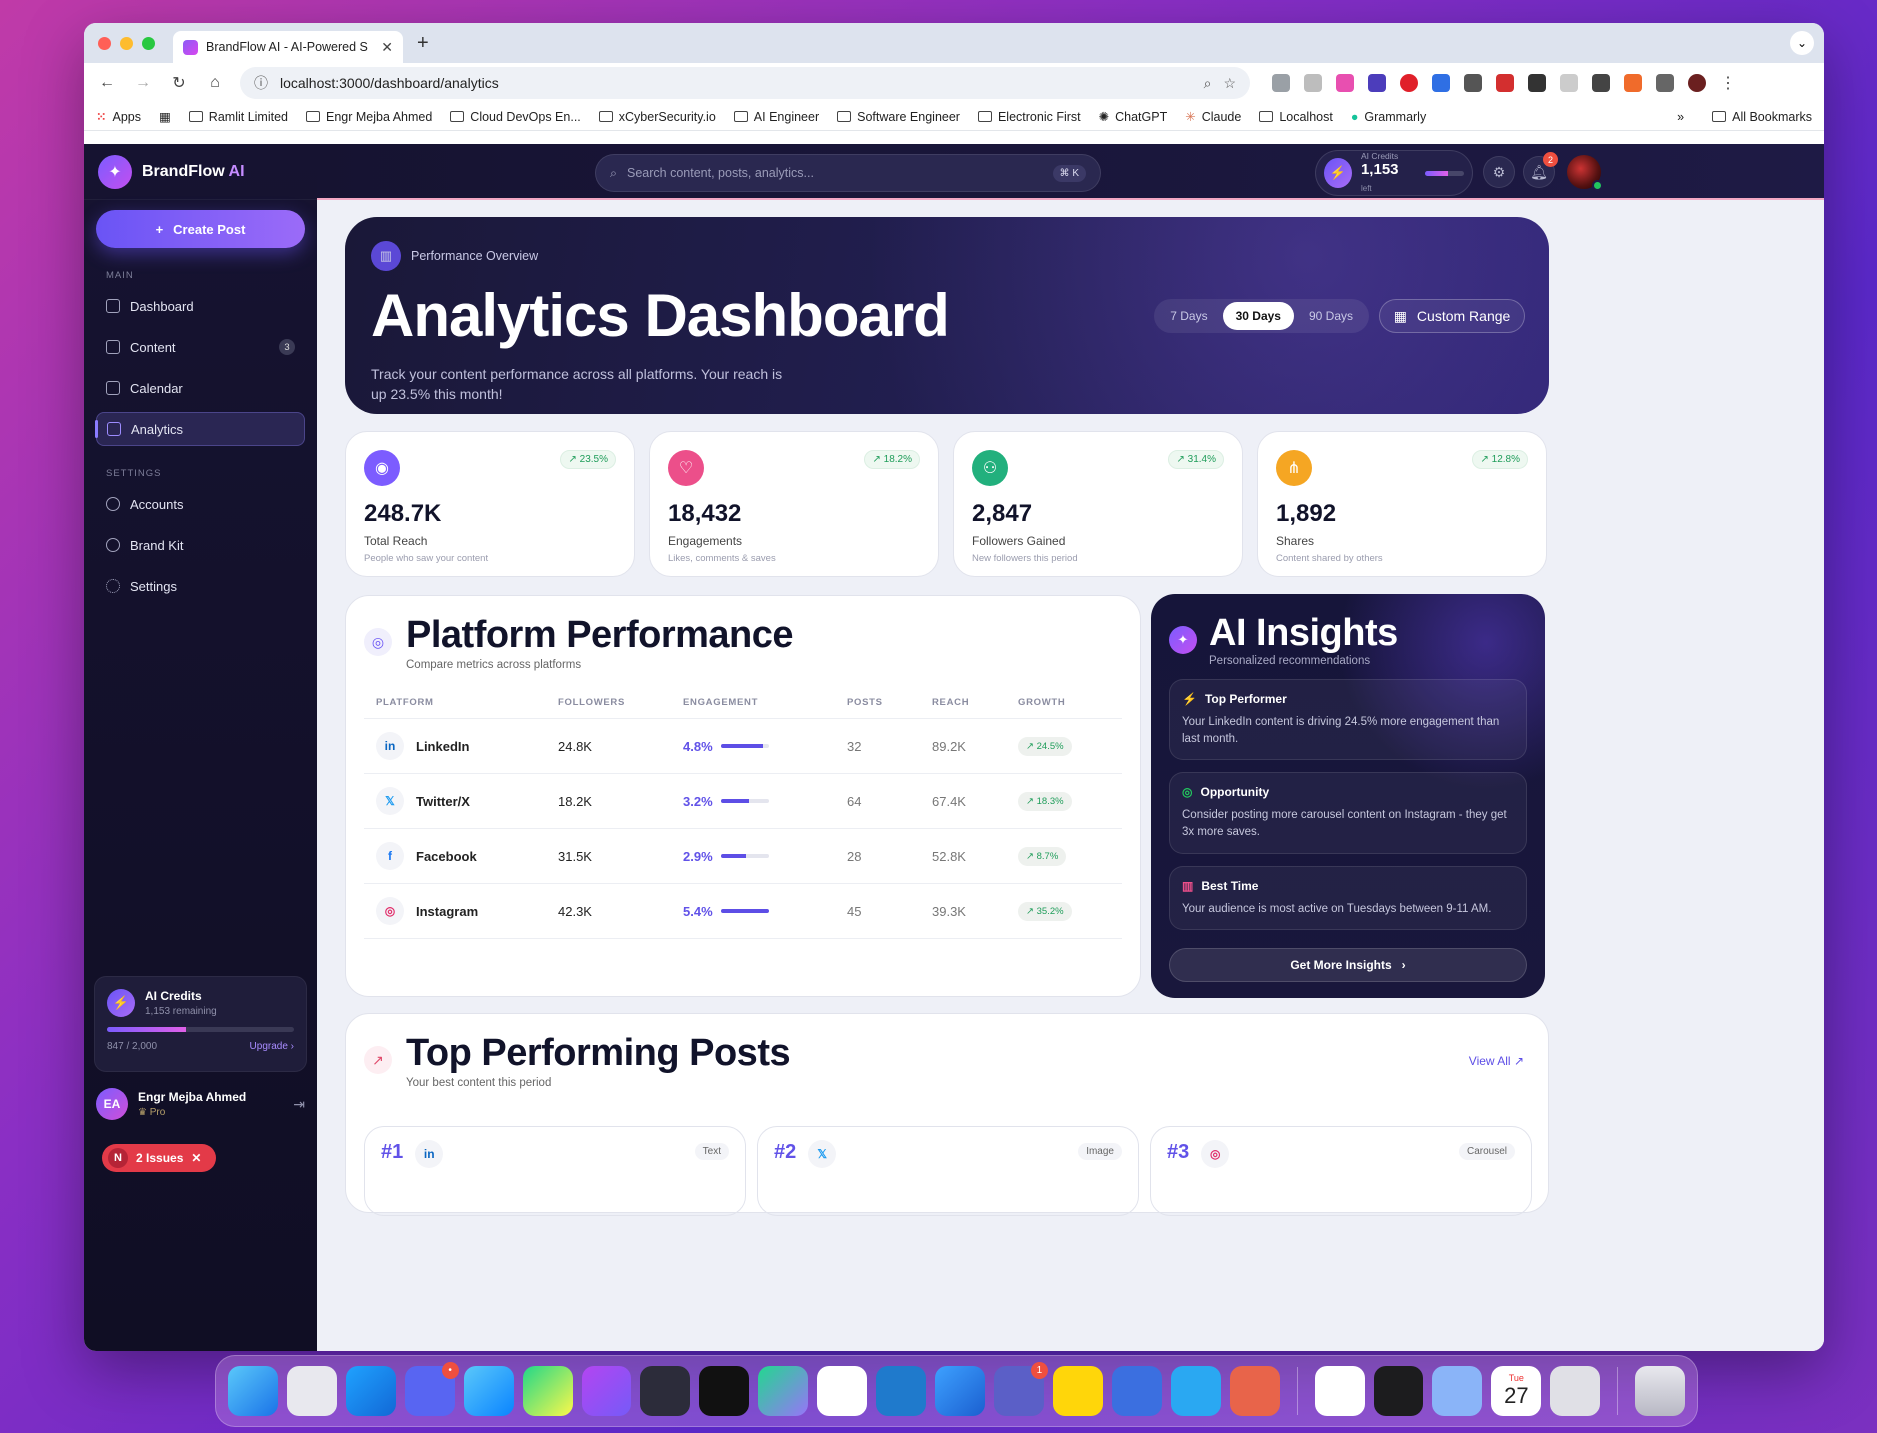  Describe the element at coordinates (165, 116) in the screenshot. I see `bookmark-tab-groups: ▦` at that location.